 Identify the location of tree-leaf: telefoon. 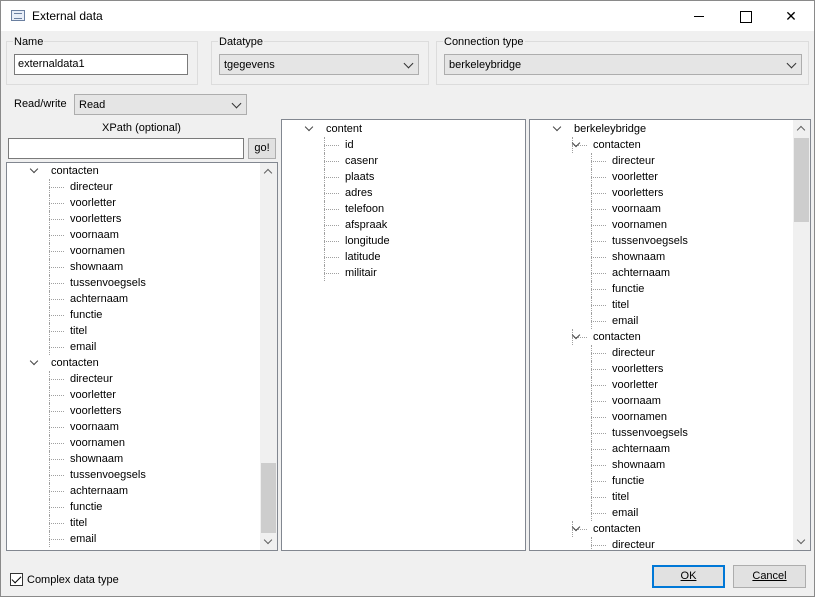
(364, 209).